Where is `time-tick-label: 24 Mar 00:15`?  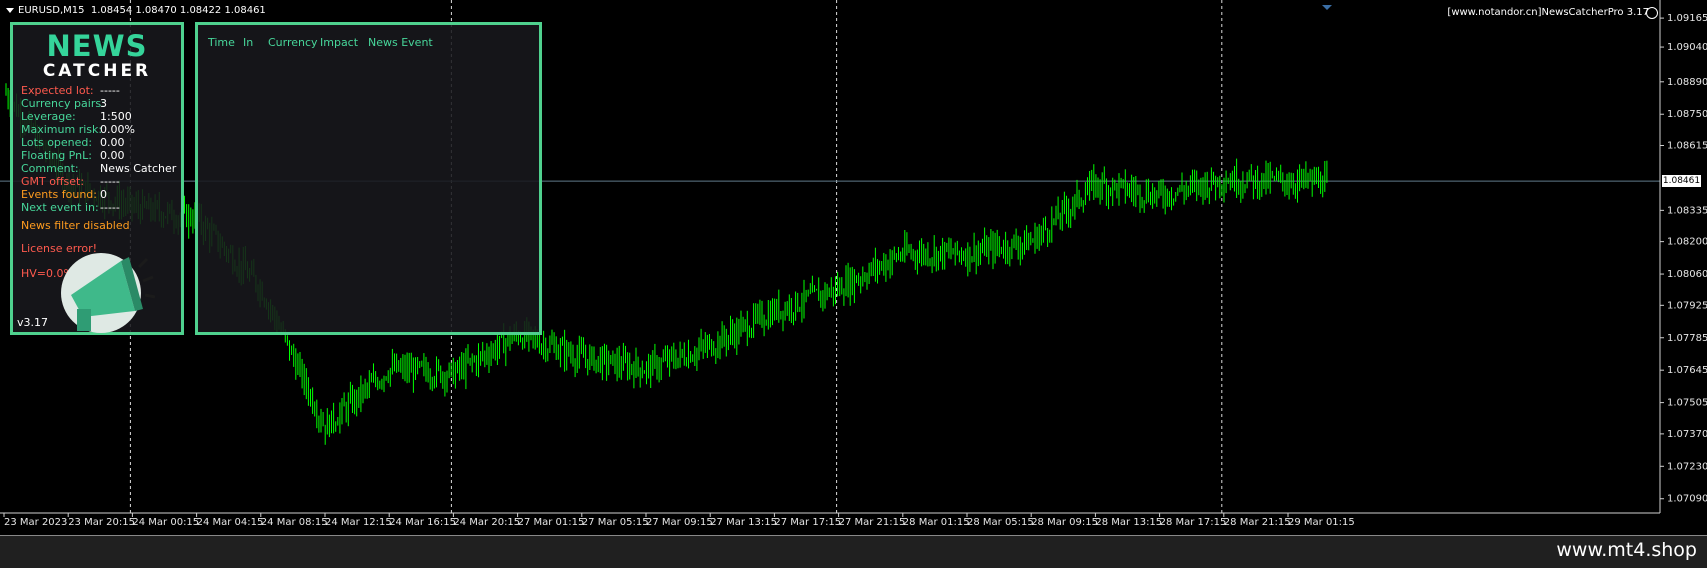 time-tick-label: 24 Mar 00:15 is located at coordinates (165, 522).